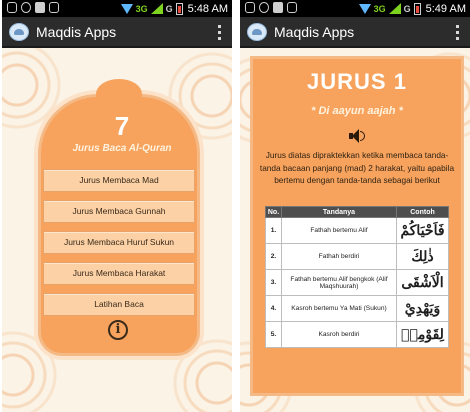 The height and width of the screenshot is (412, 470). Describe the element at coordinates (207, 8) in the screenshot. I see `clock: 5:48 AM` at that location.